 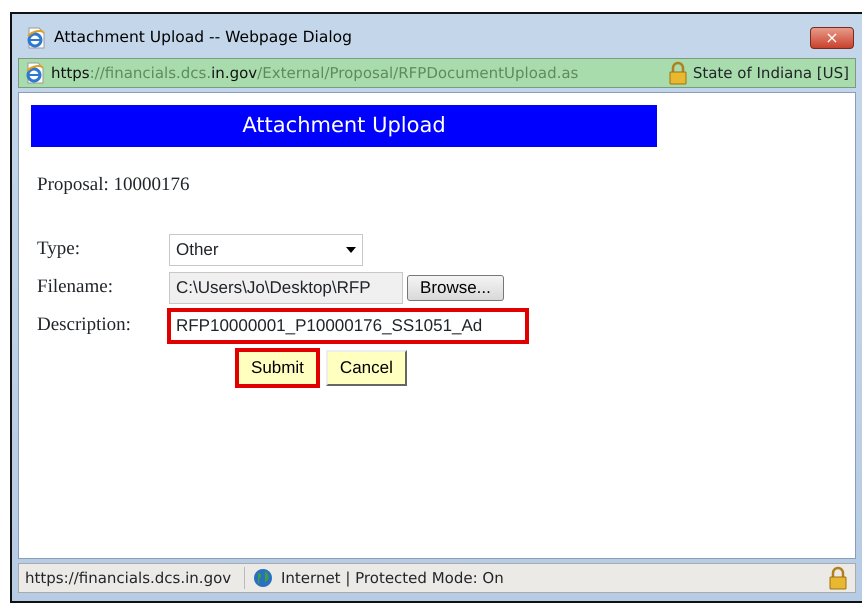 What do you see at coordinates (770, 73) in the screenshot?
I see `certificate-label: State of Indiana [US]` at bounding box center [770, 73].